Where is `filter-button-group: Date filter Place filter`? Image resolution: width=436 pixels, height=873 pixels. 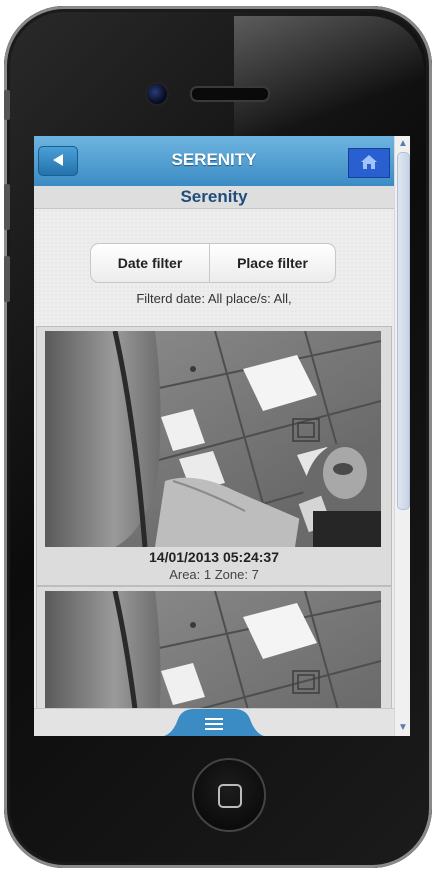 filter-button-group: Date filter Place filter is located at coordinates (213, 263).